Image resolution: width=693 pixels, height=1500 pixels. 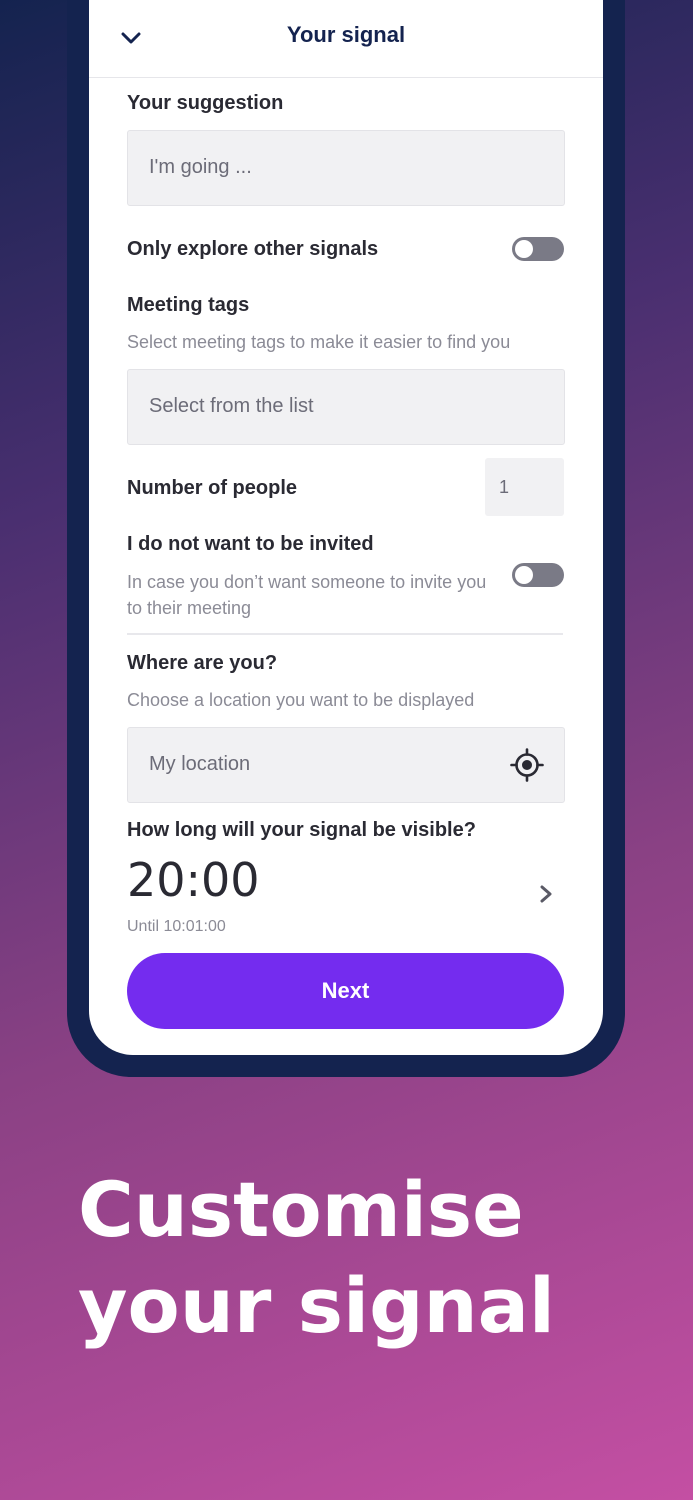 What do you see at coordinates (538, 575) in the screenshot?
I see `no-invites-toggle` at bounding box center [538, 575].